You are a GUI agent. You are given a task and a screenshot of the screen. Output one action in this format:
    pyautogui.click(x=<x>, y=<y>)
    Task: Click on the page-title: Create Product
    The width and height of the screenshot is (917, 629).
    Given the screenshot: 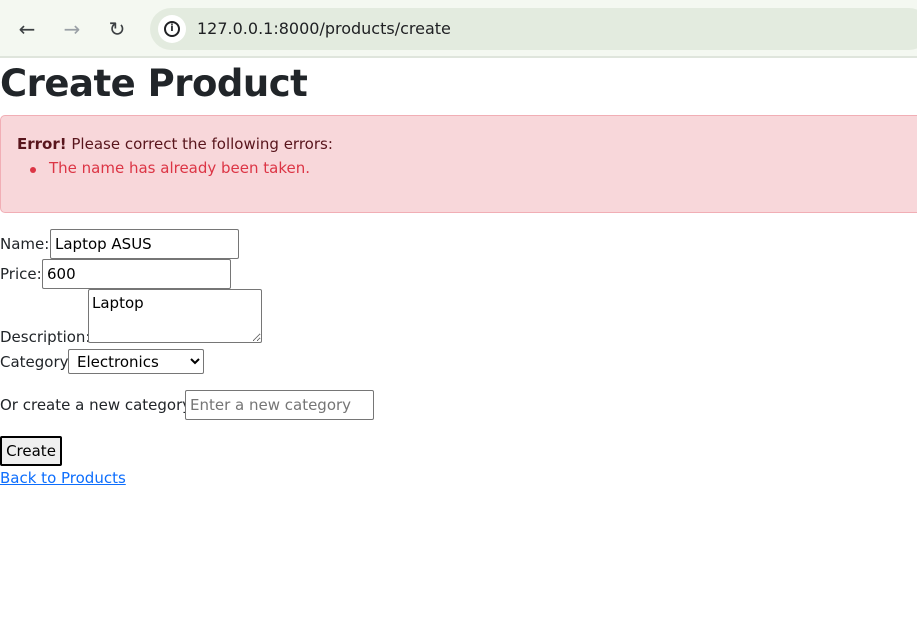 What is the action you would take?
    pyautogui.click(x=154, y=83)
    